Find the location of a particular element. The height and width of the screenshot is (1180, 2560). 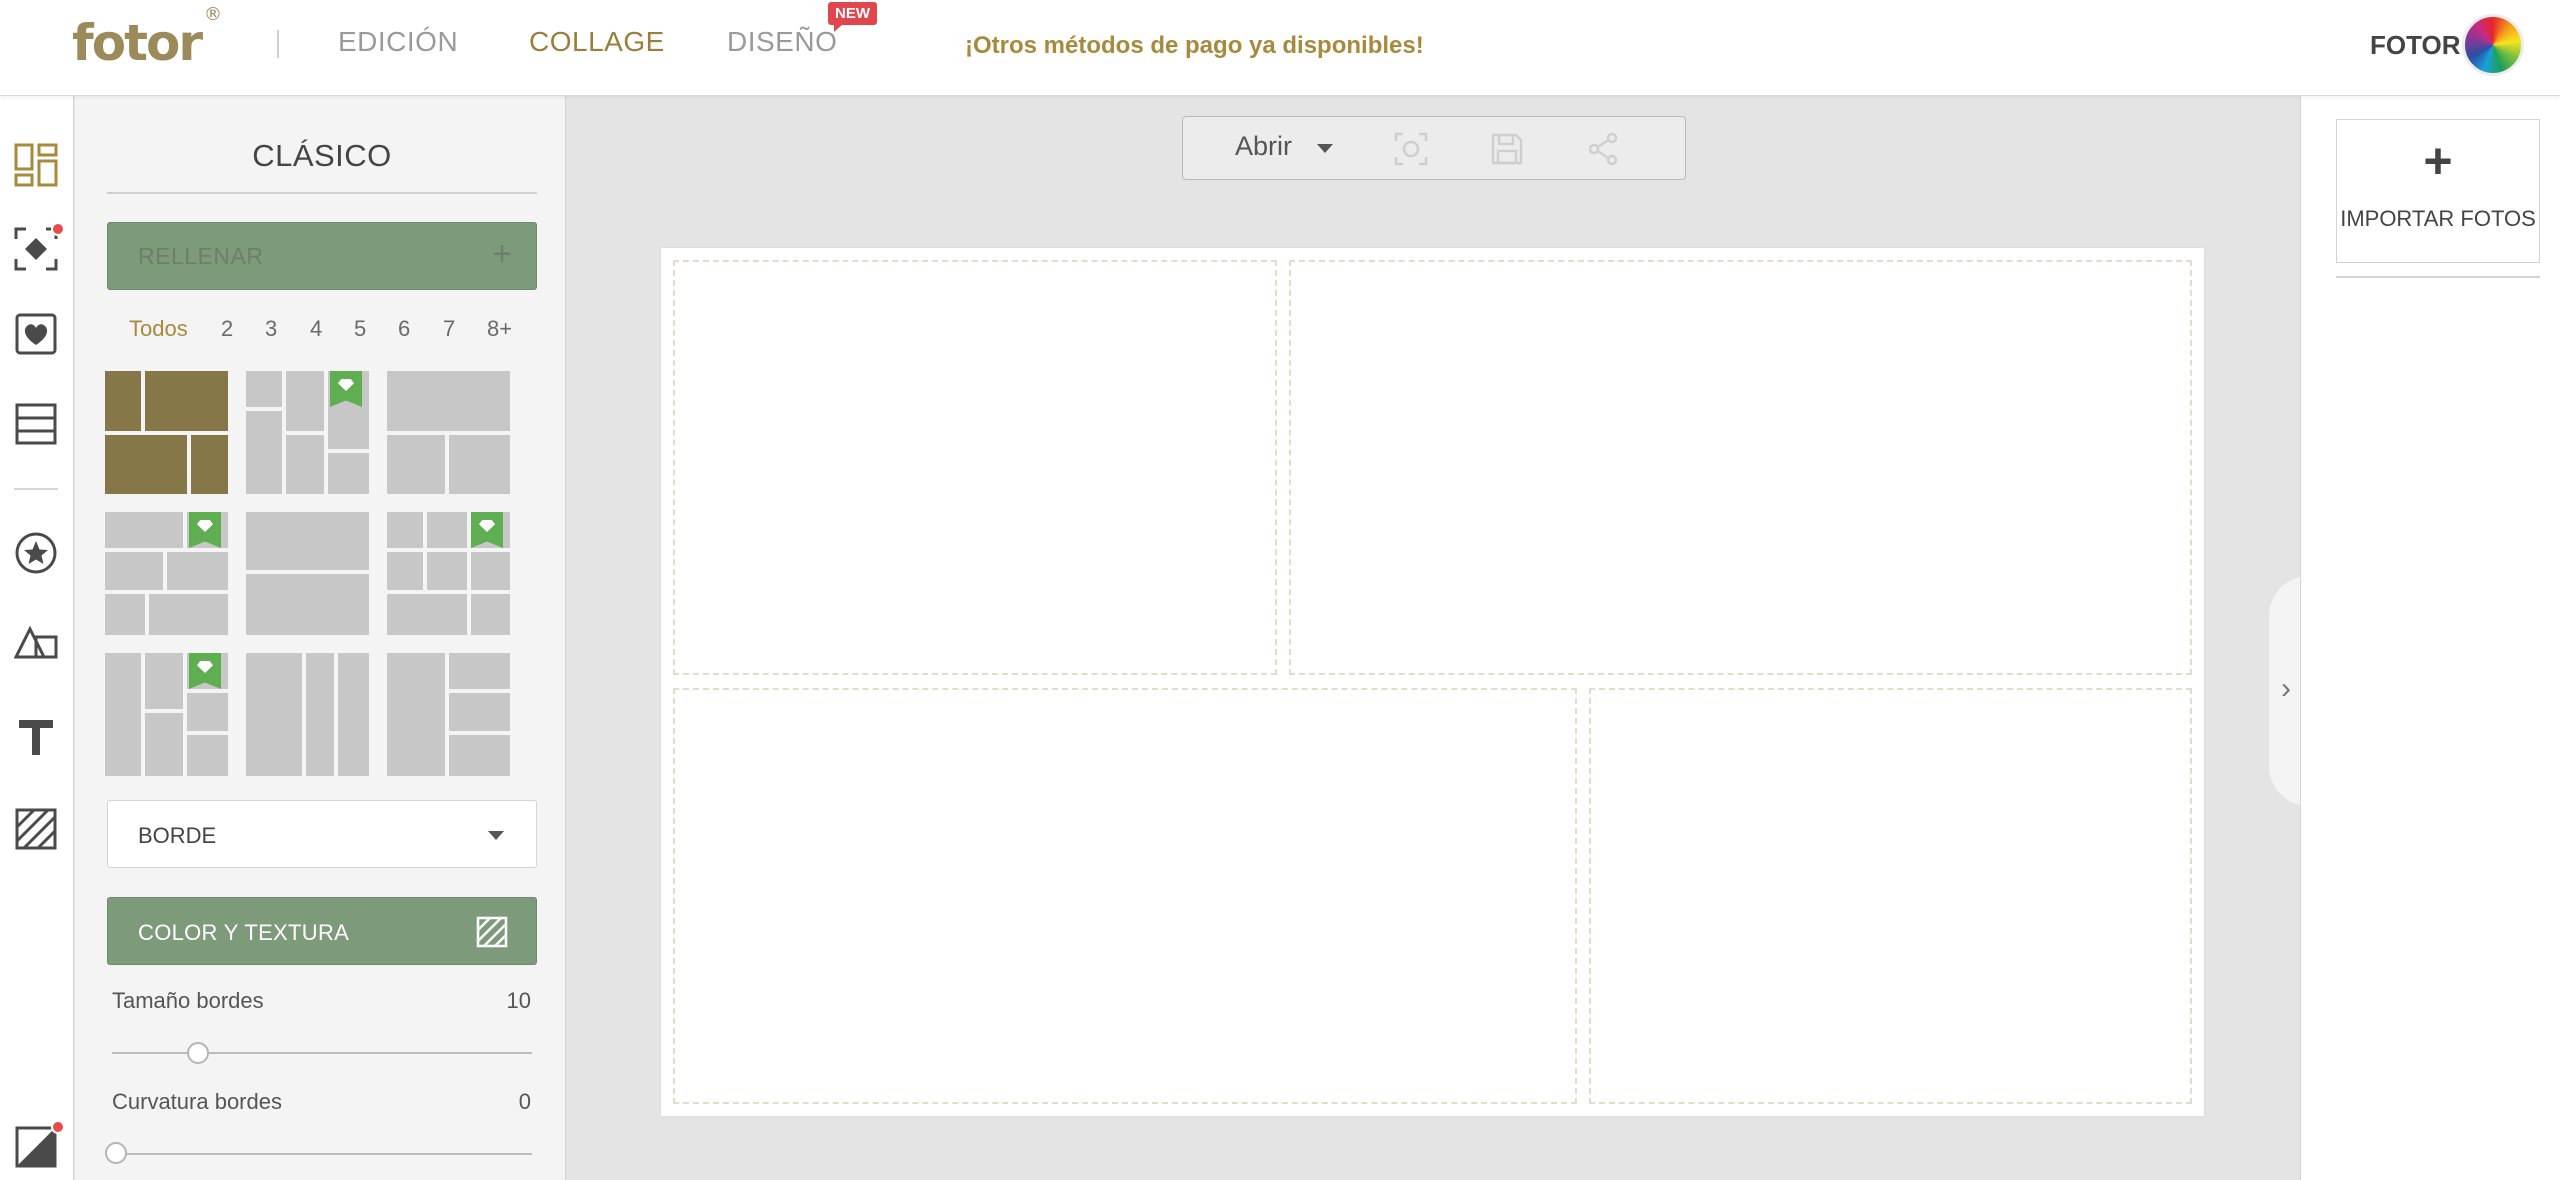

panel-title: CLÁSICO is located at coordinates (322, 155).